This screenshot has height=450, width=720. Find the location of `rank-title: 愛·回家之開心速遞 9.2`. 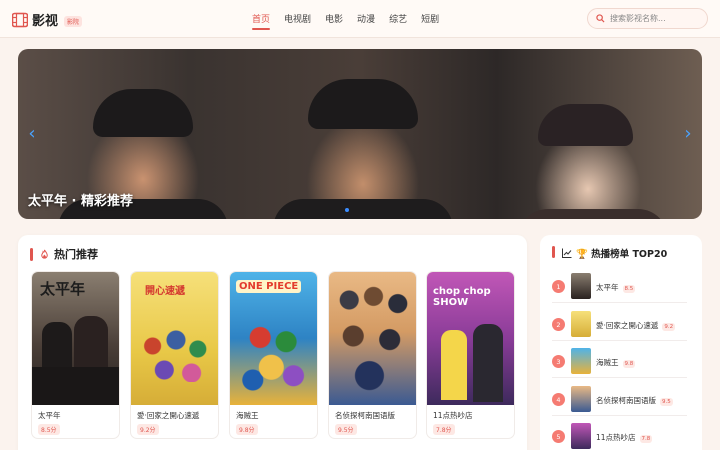

rank-title: 愛·回家之開心速遞 9.2 is located at coordinates (636, 325).